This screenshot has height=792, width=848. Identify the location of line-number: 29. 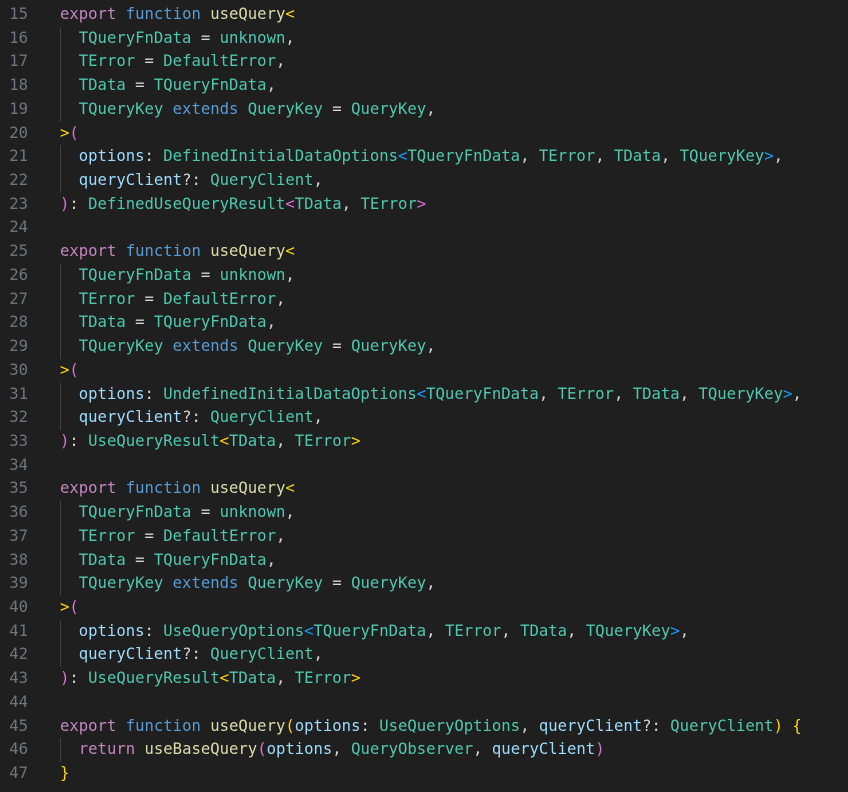
(18, 346).